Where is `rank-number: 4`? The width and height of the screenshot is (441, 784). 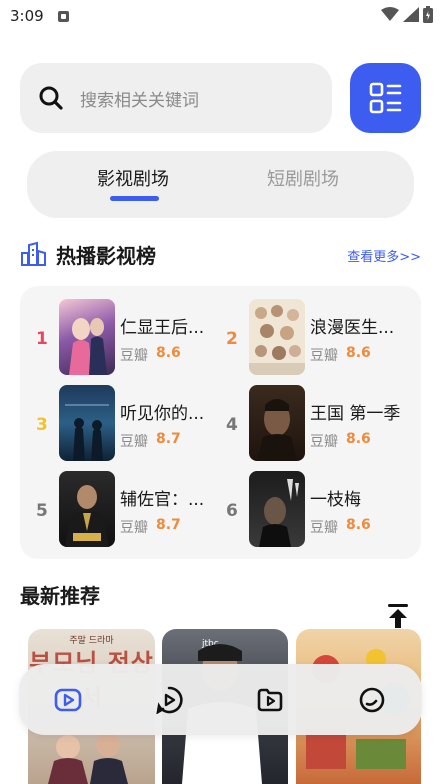
rank-number: 4 is located at coordinates (232, 425).